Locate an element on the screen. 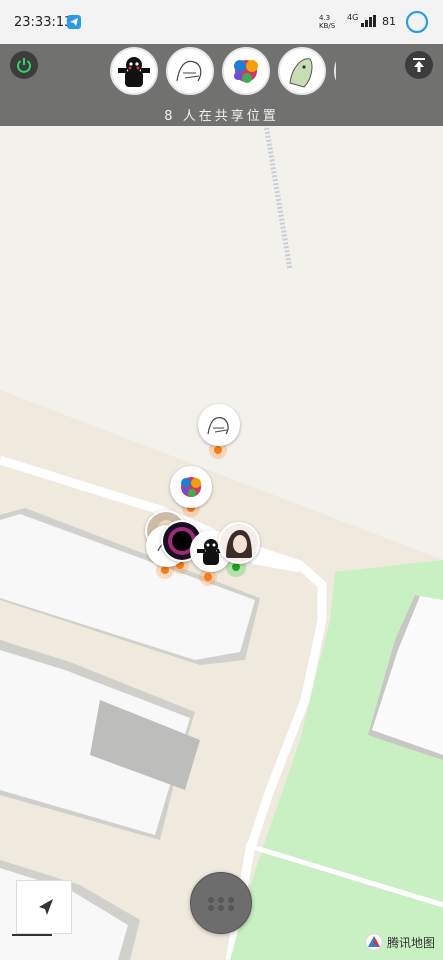 The width and height of the screenshot is (443, 960). sharing-count-text: 8 人在共享位置 is located at coordinates (221, 116).